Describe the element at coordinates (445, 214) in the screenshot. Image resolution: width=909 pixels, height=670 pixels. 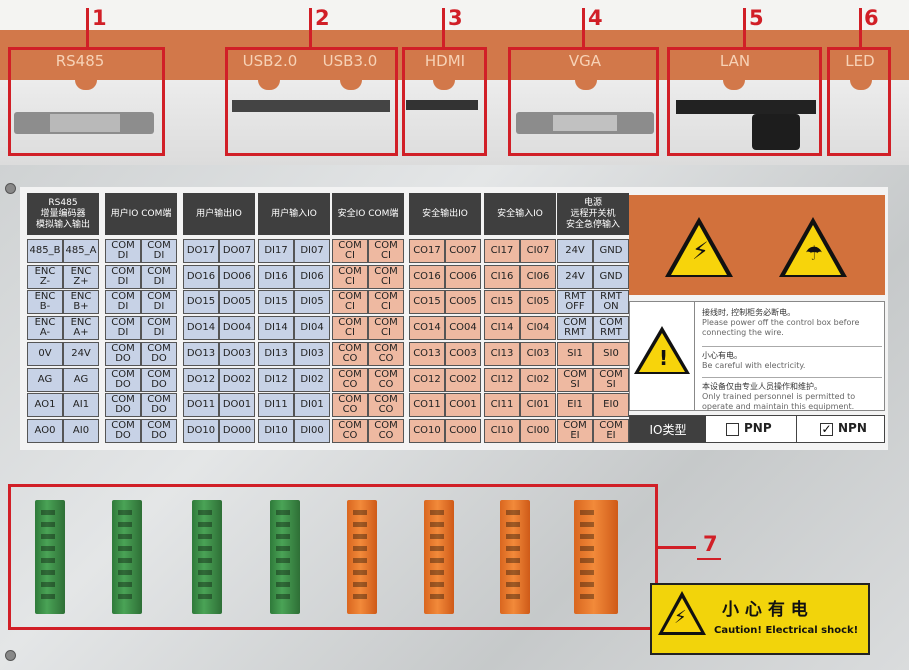
I see `io-column-header: 安全输出IO` at that location.